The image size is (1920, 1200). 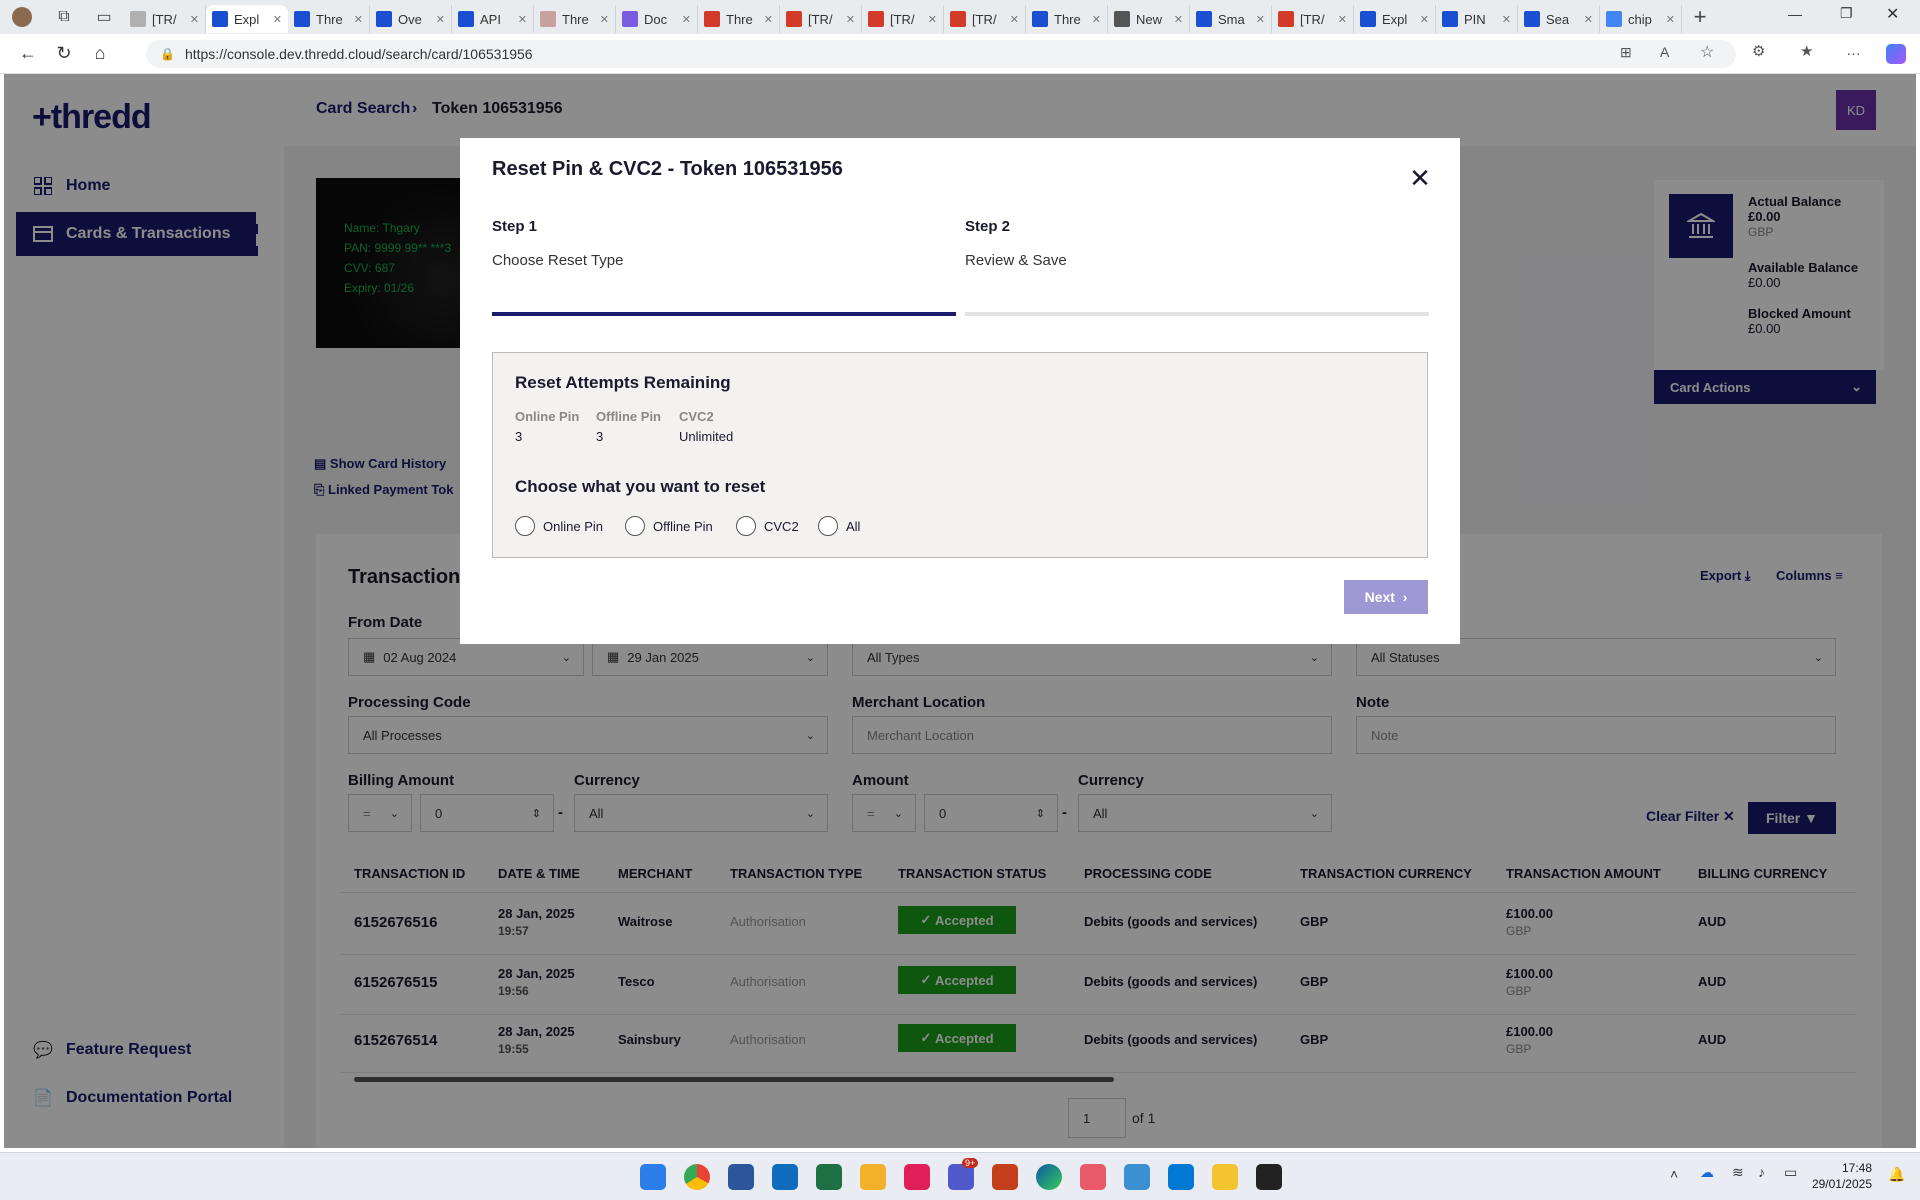 What do you see at coordinates (104, 17) in the screenshot?
I see `tab-actions-icon: ▭` at bounding box center [104, 17].